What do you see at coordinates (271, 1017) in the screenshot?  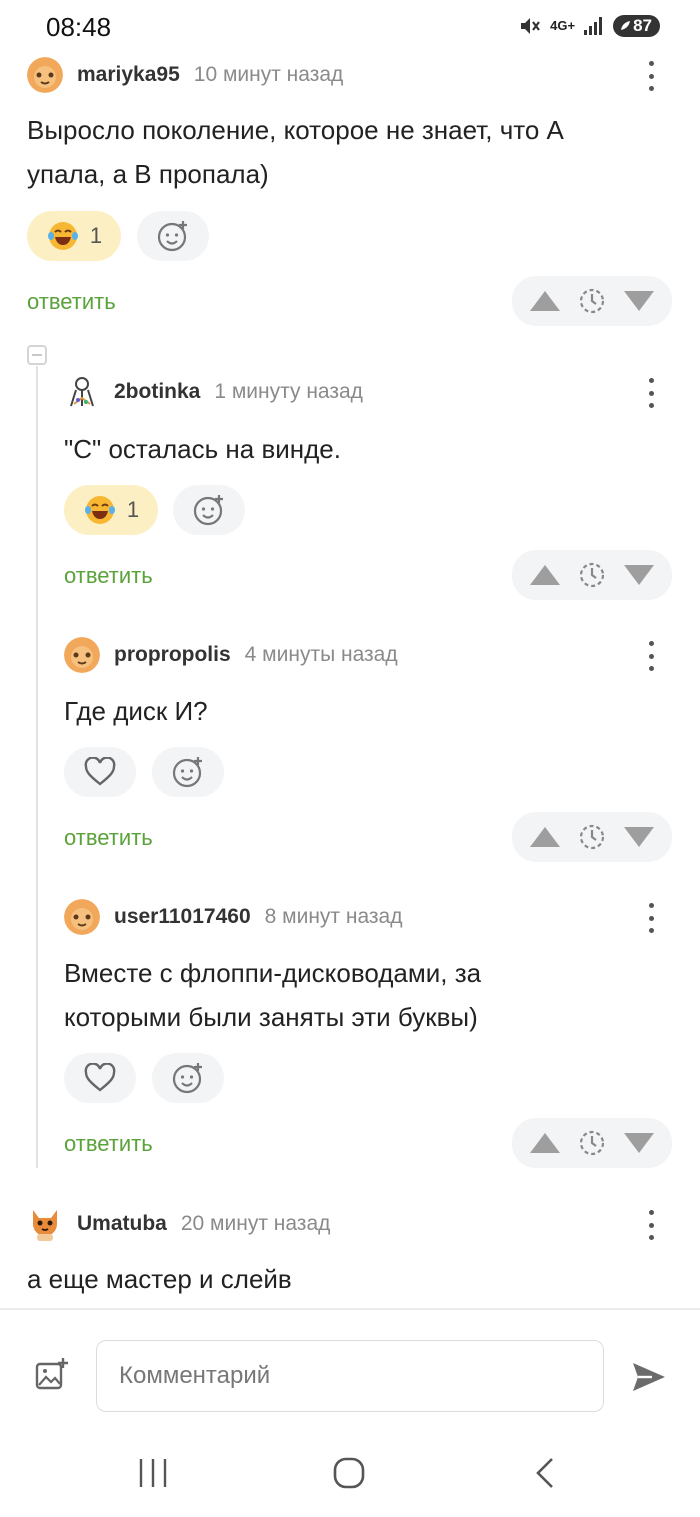 I see `comment-text-line: которыми были заняты эти буквы)` at bounding box center [271, 1017].